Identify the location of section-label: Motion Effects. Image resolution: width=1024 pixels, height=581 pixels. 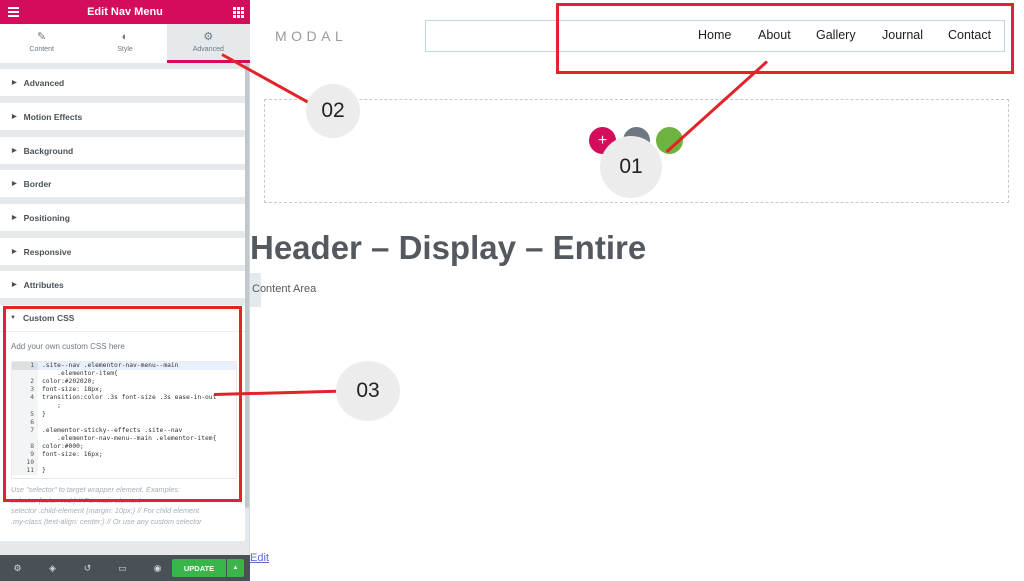
(53, 116).